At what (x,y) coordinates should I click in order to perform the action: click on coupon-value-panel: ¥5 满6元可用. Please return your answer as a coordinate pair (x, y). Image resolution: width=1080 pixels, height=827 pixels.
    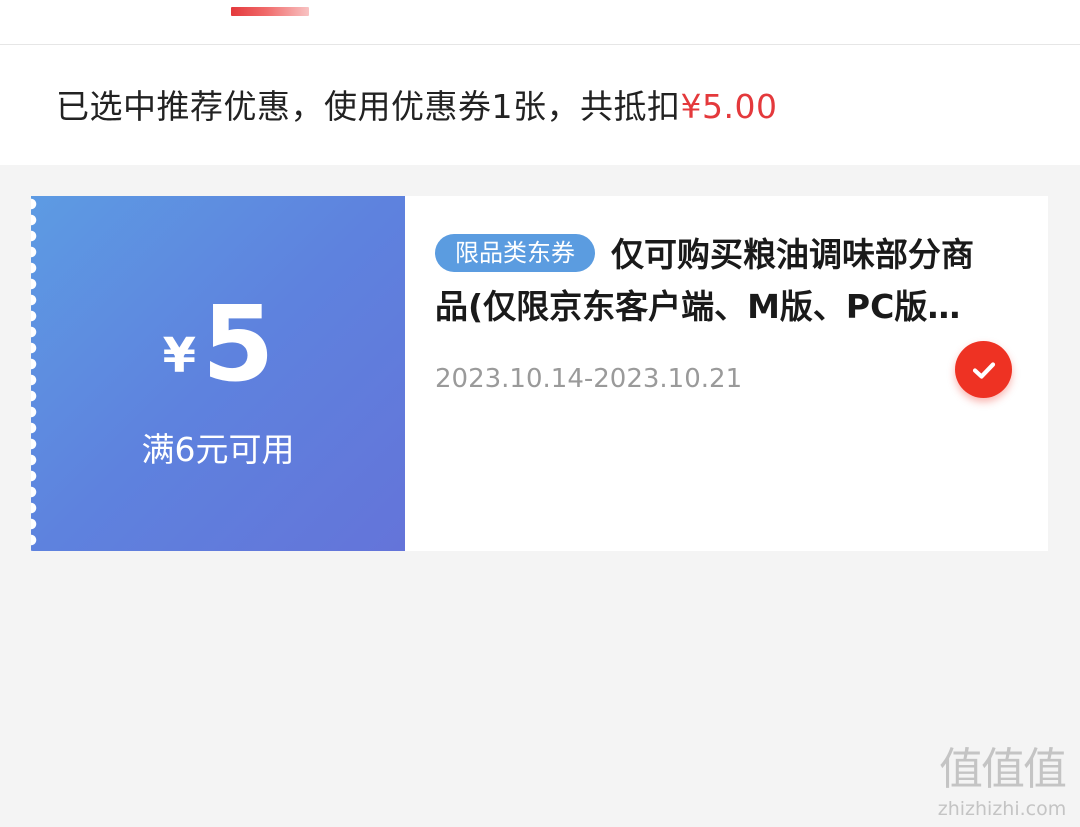
    Looking at the image, I should click on (218, 373).